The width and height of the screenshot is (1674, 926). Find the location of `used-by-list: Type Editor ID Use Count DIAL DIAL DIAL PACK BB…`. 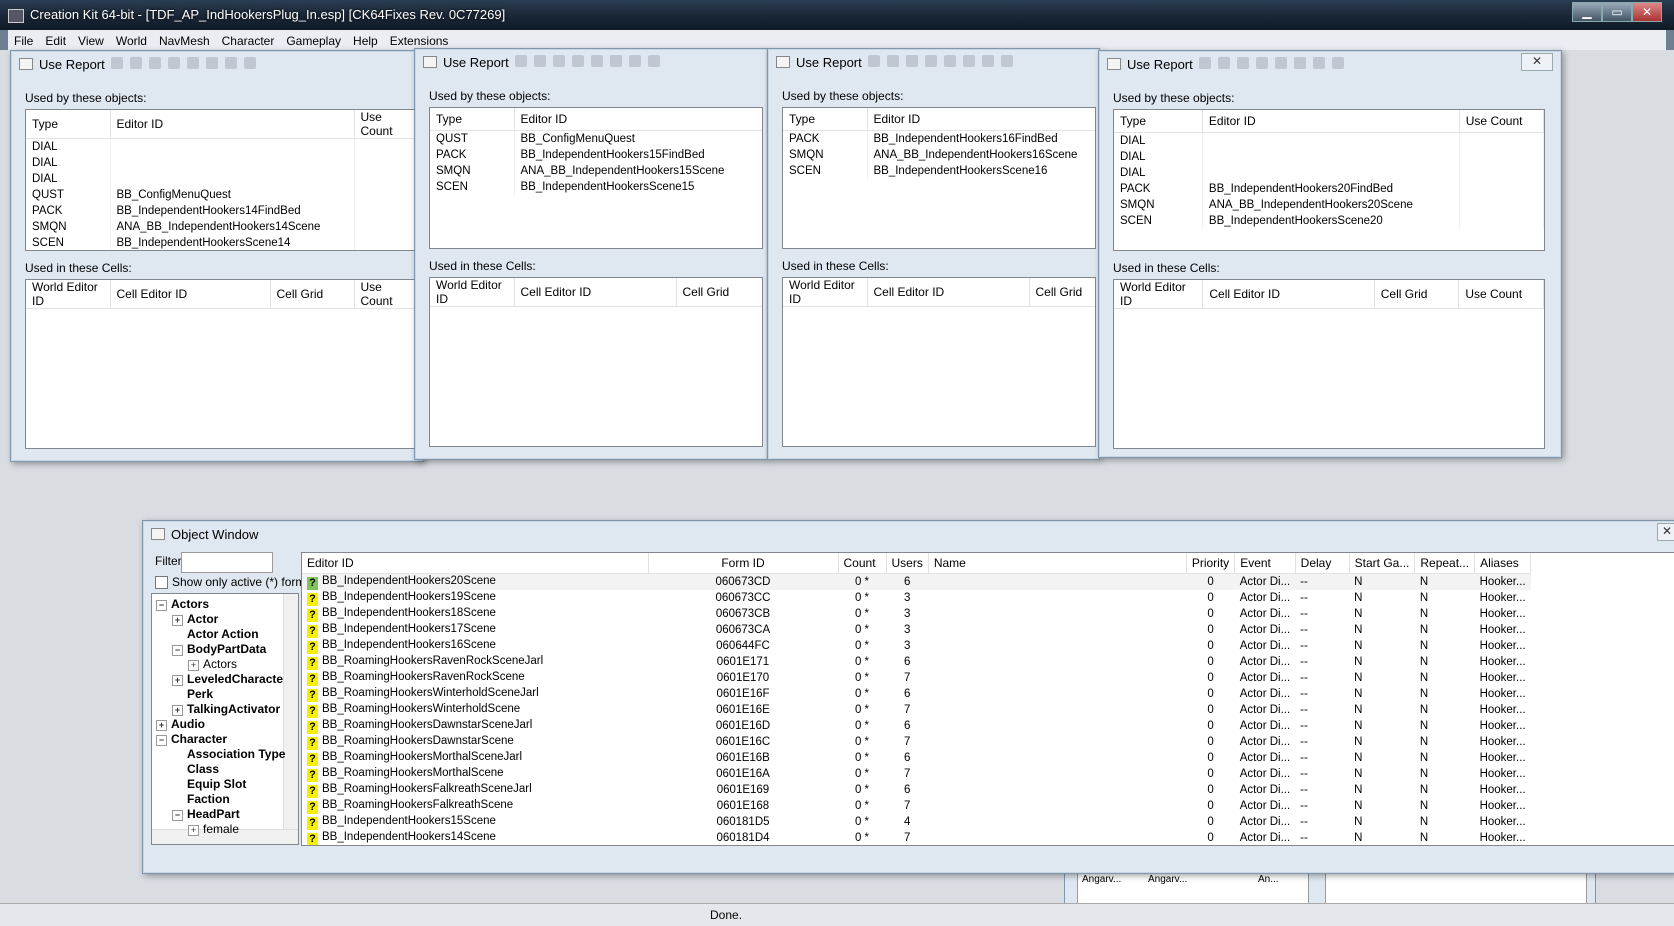

used-by-list: Type Editor ID Use Count DIAL DIAL DIAL PACK BB… is located at coordinates (1329, 180).